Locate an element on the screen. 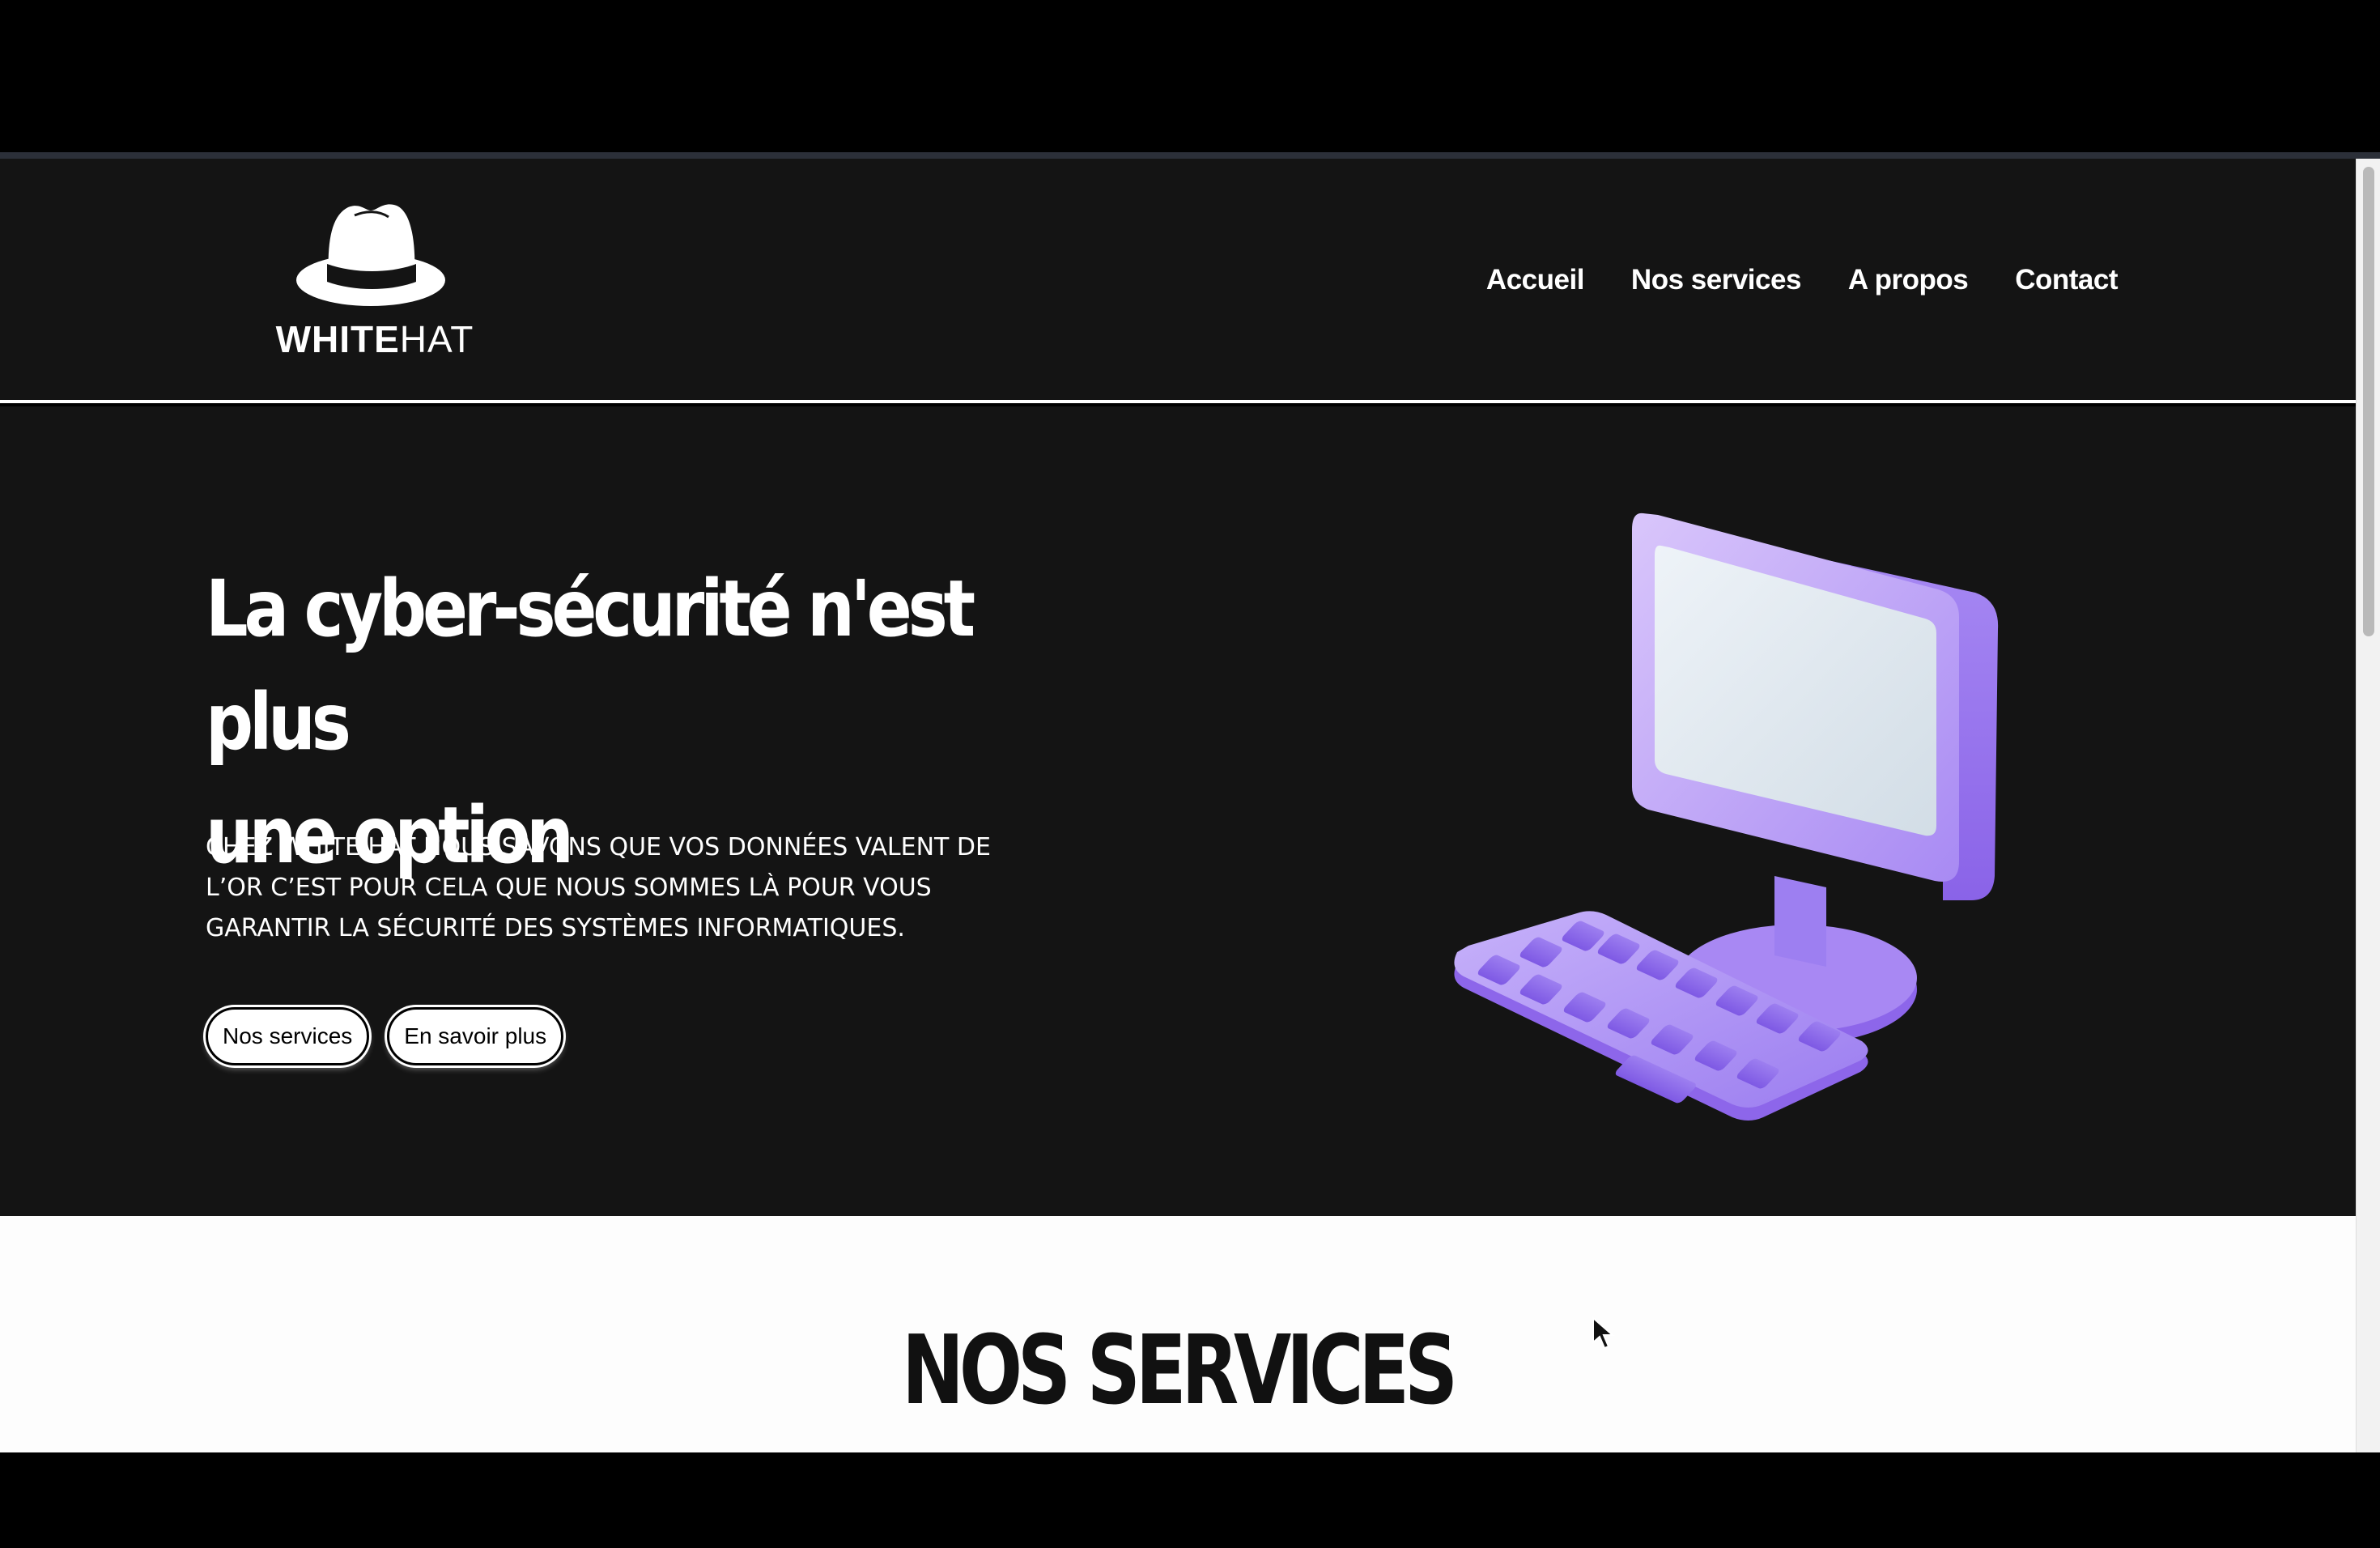 This screenshot has height=1548, width=2380. logo-text-bold: WHITE is located at coordinates (337, 339).